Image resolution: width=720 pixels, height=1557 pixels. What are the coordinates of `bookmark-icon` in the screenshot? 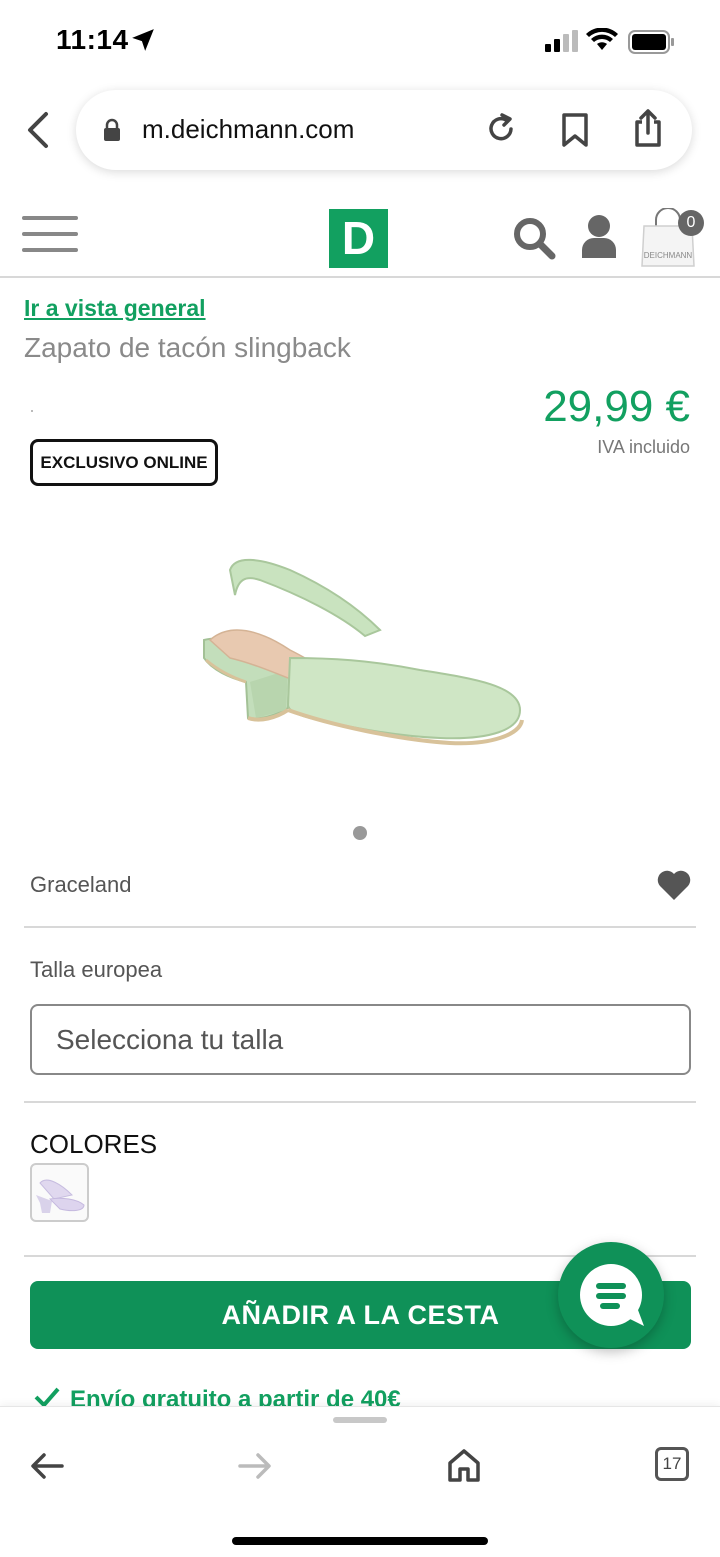 It's located at (575, 130).